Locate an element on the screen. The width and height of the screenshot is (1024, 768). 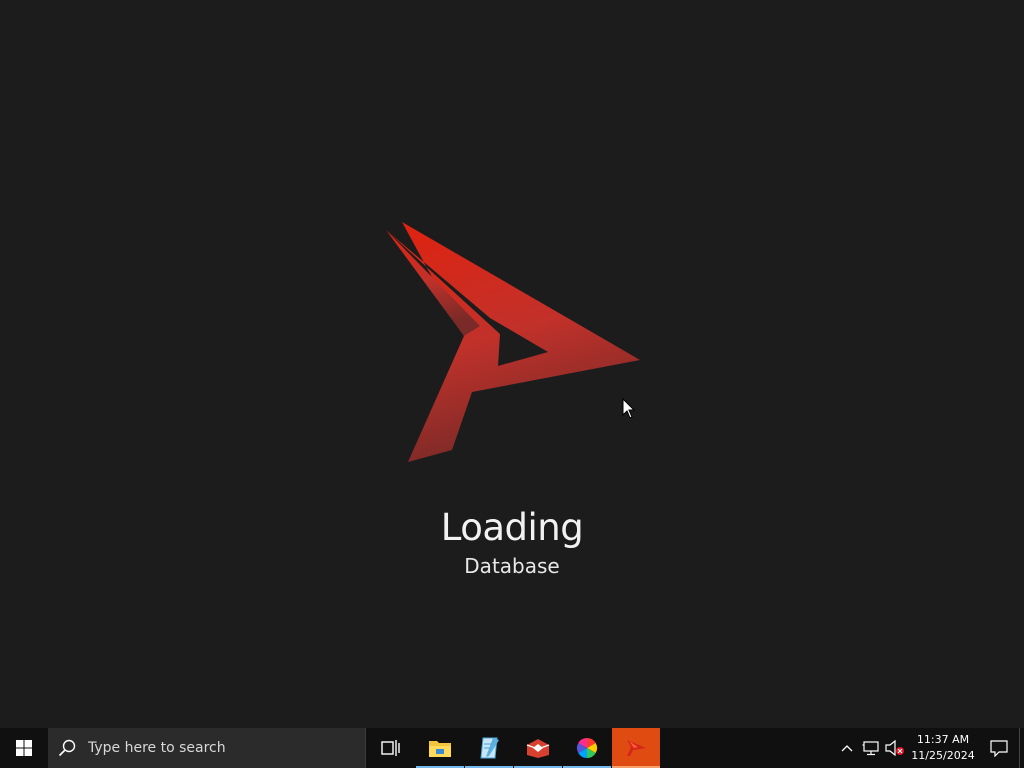
show-hidden-icons-button is located at coordinates (847, 748).